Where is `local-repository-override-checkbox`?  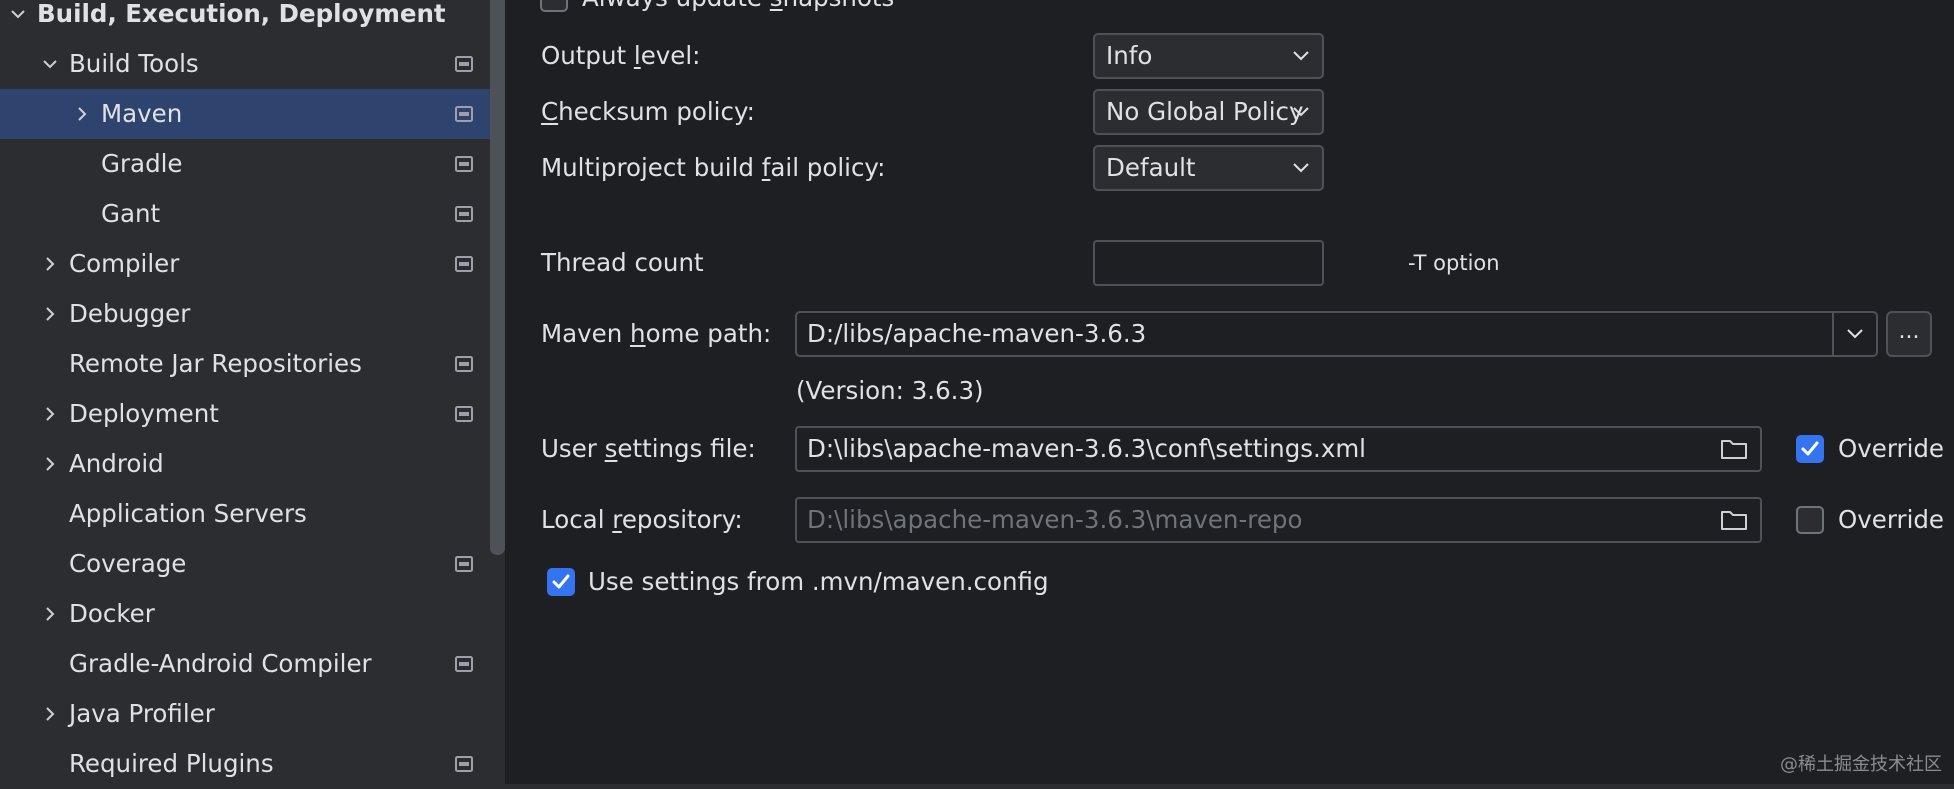 local-repository-override-checkbox is located at coordinates (1810, 520).